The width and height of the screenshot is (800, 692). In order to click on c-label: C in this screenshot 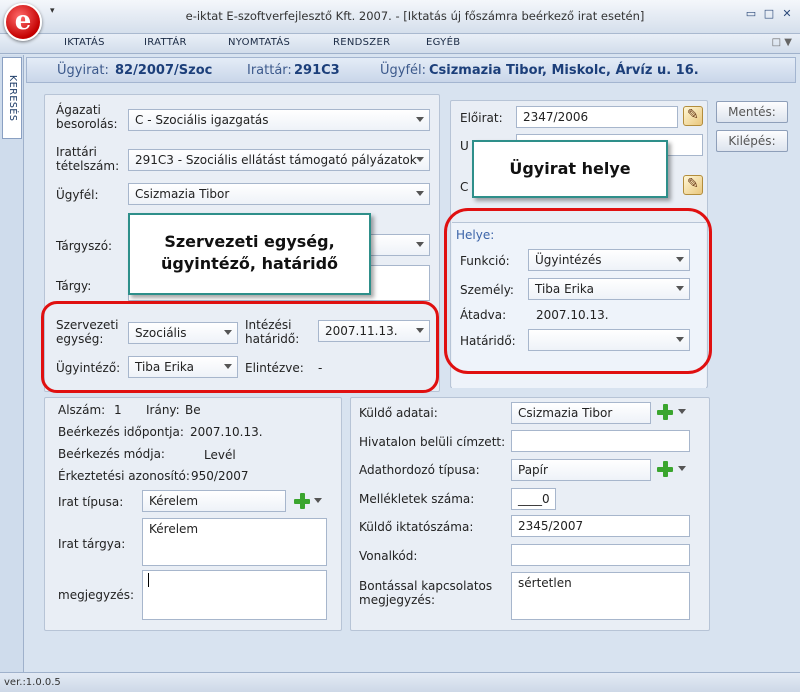, I will do `click(464, 187)`.